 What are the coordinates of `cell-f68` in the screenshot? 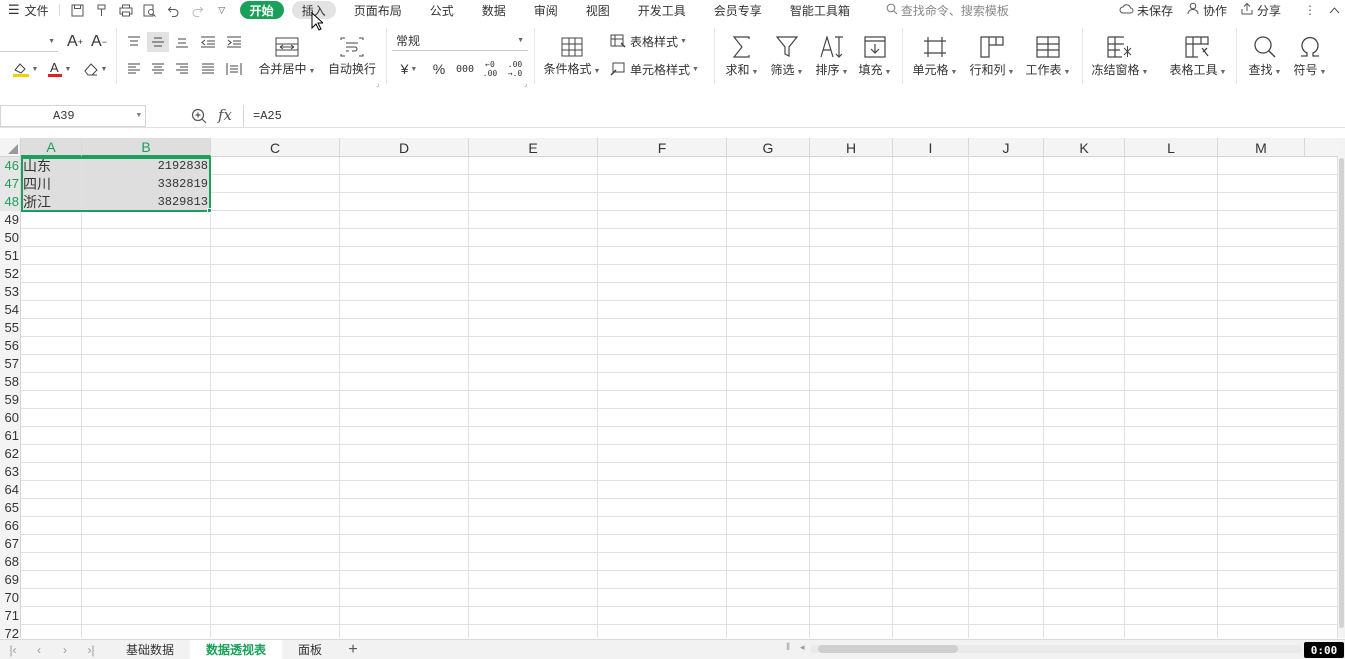 It's located at (662, 562).